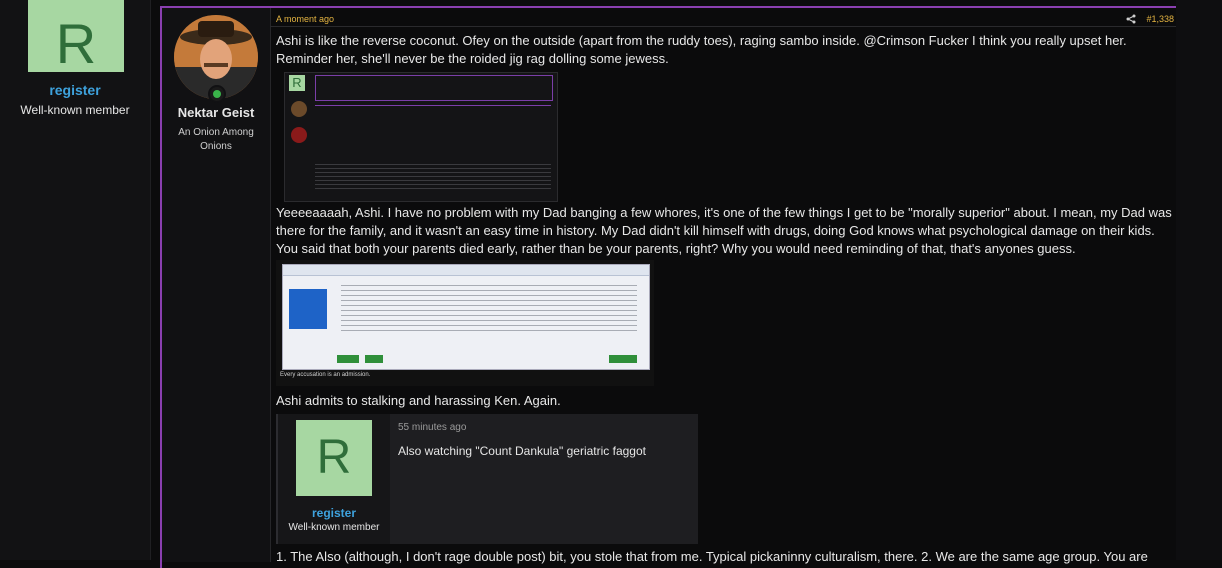 This screenshot has width=1222, height=568. Describe the element at coordinates (432, 427) in the screenshot. I see `quote-timestamp: 55 minutes ago` at that location.